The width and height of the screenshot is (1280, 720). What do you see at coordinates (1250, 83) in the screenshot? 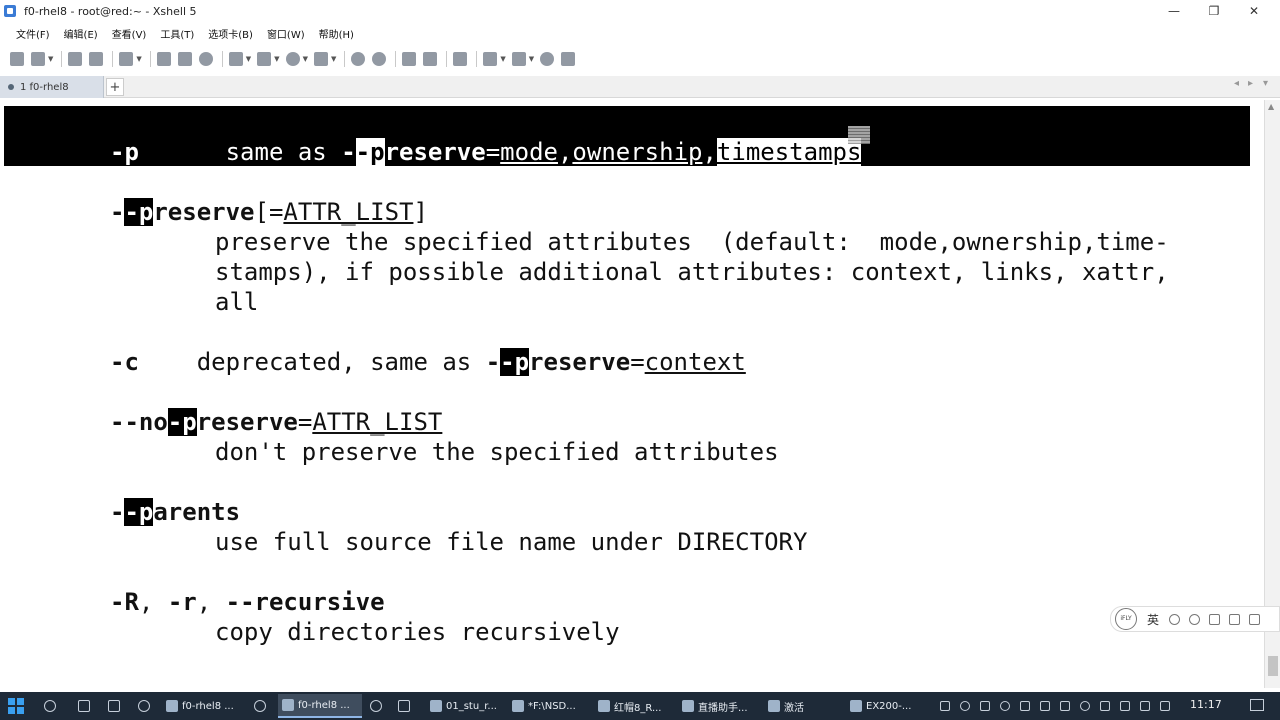
I see `tab-next-icon: ▸` at bounding box center [1250, 83].